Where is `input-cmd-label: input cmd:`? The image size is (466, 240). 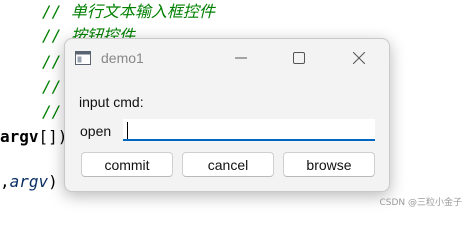 input-cmd-label: input cmd: is located at coordinates (111, 102).